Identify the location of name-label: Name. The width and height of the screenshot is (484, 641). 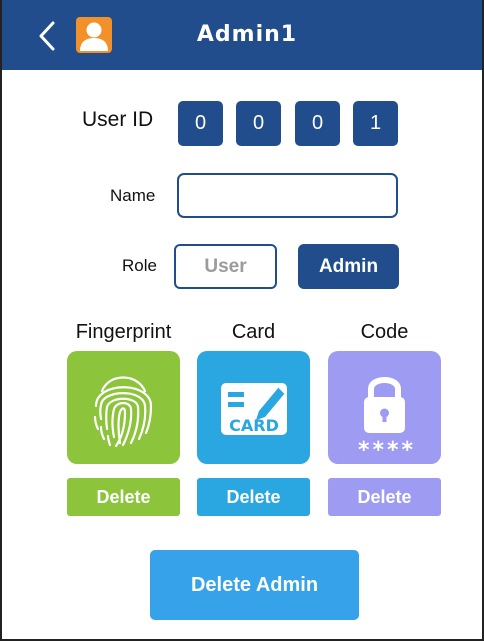
(133, 195).